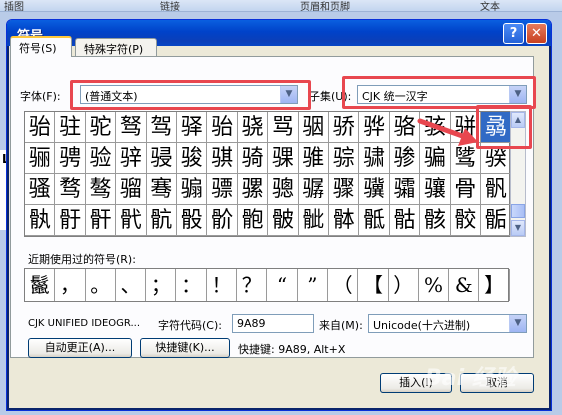 This screenshot has height=415, width=562. Describe the element at coordinates (464, 285) in the screenshot. I see `recent-symbol-cell: &` at that location.